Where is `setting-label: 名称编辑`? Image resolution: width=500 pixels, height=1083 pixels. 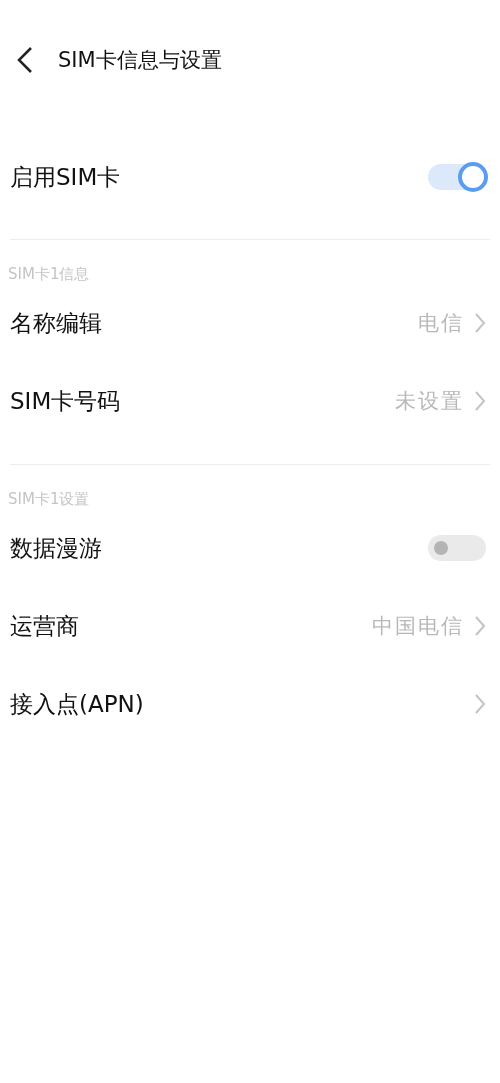 setting-label: 名称编辑 is located at coordinates (56, 323).